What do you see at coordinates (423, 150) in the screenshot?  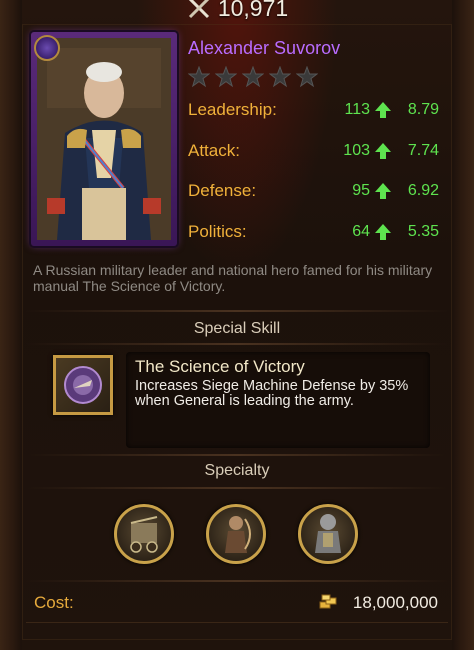 I see `stat-attack-growth: 7.74` at bounding box center [423, 150].